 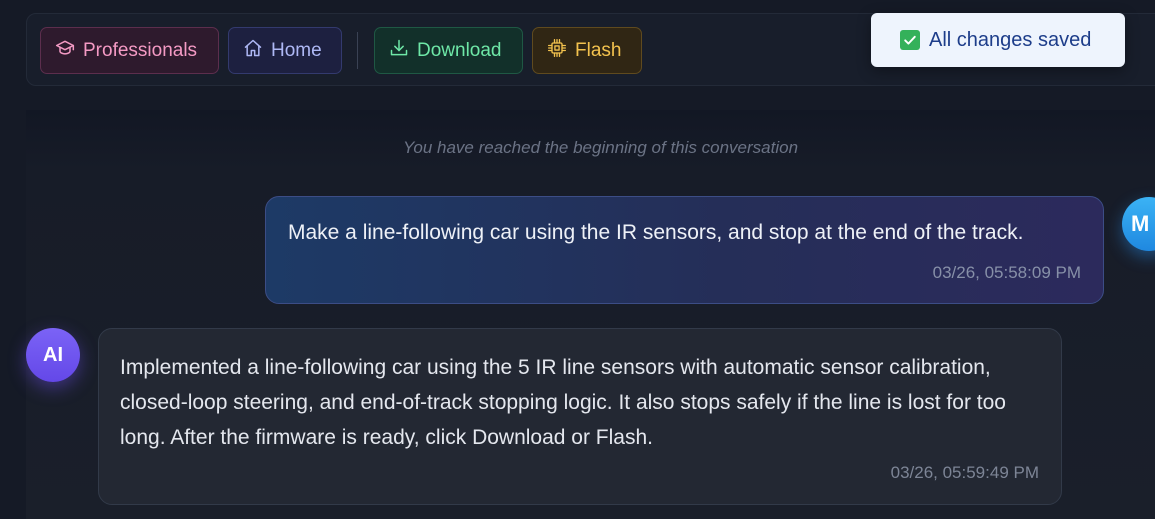 What do you see at coordinates (910, 40) in the screenshot?
I see `checkbox-check-icon` at bounding box center [910, 40].